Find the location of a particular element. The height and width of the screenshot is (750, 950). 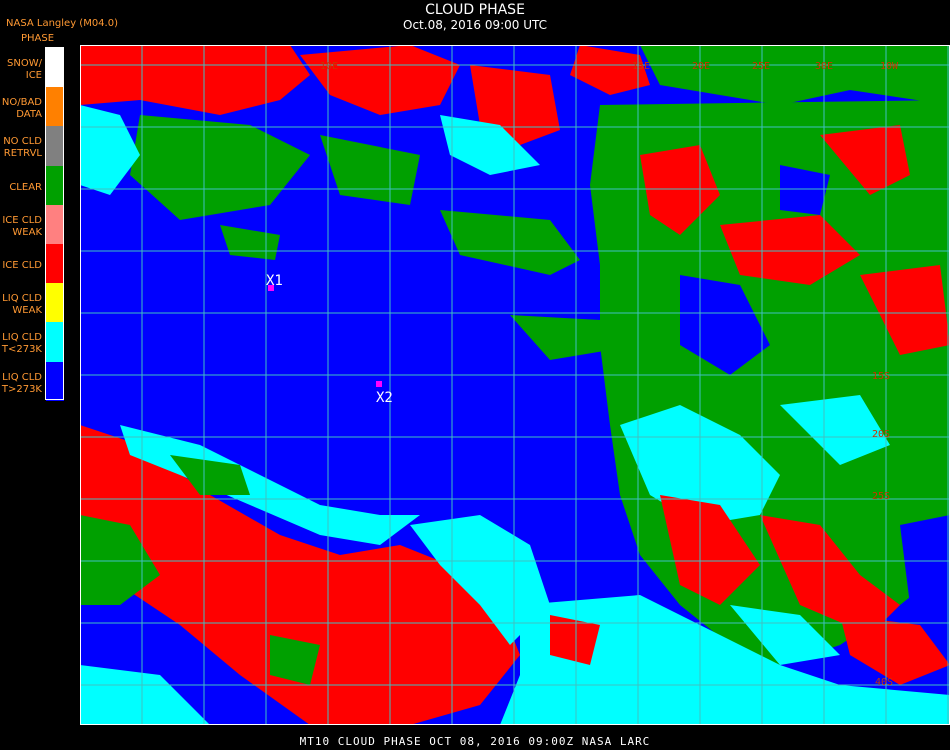

latitude-label: 20S is located at coordinates (881, 434).